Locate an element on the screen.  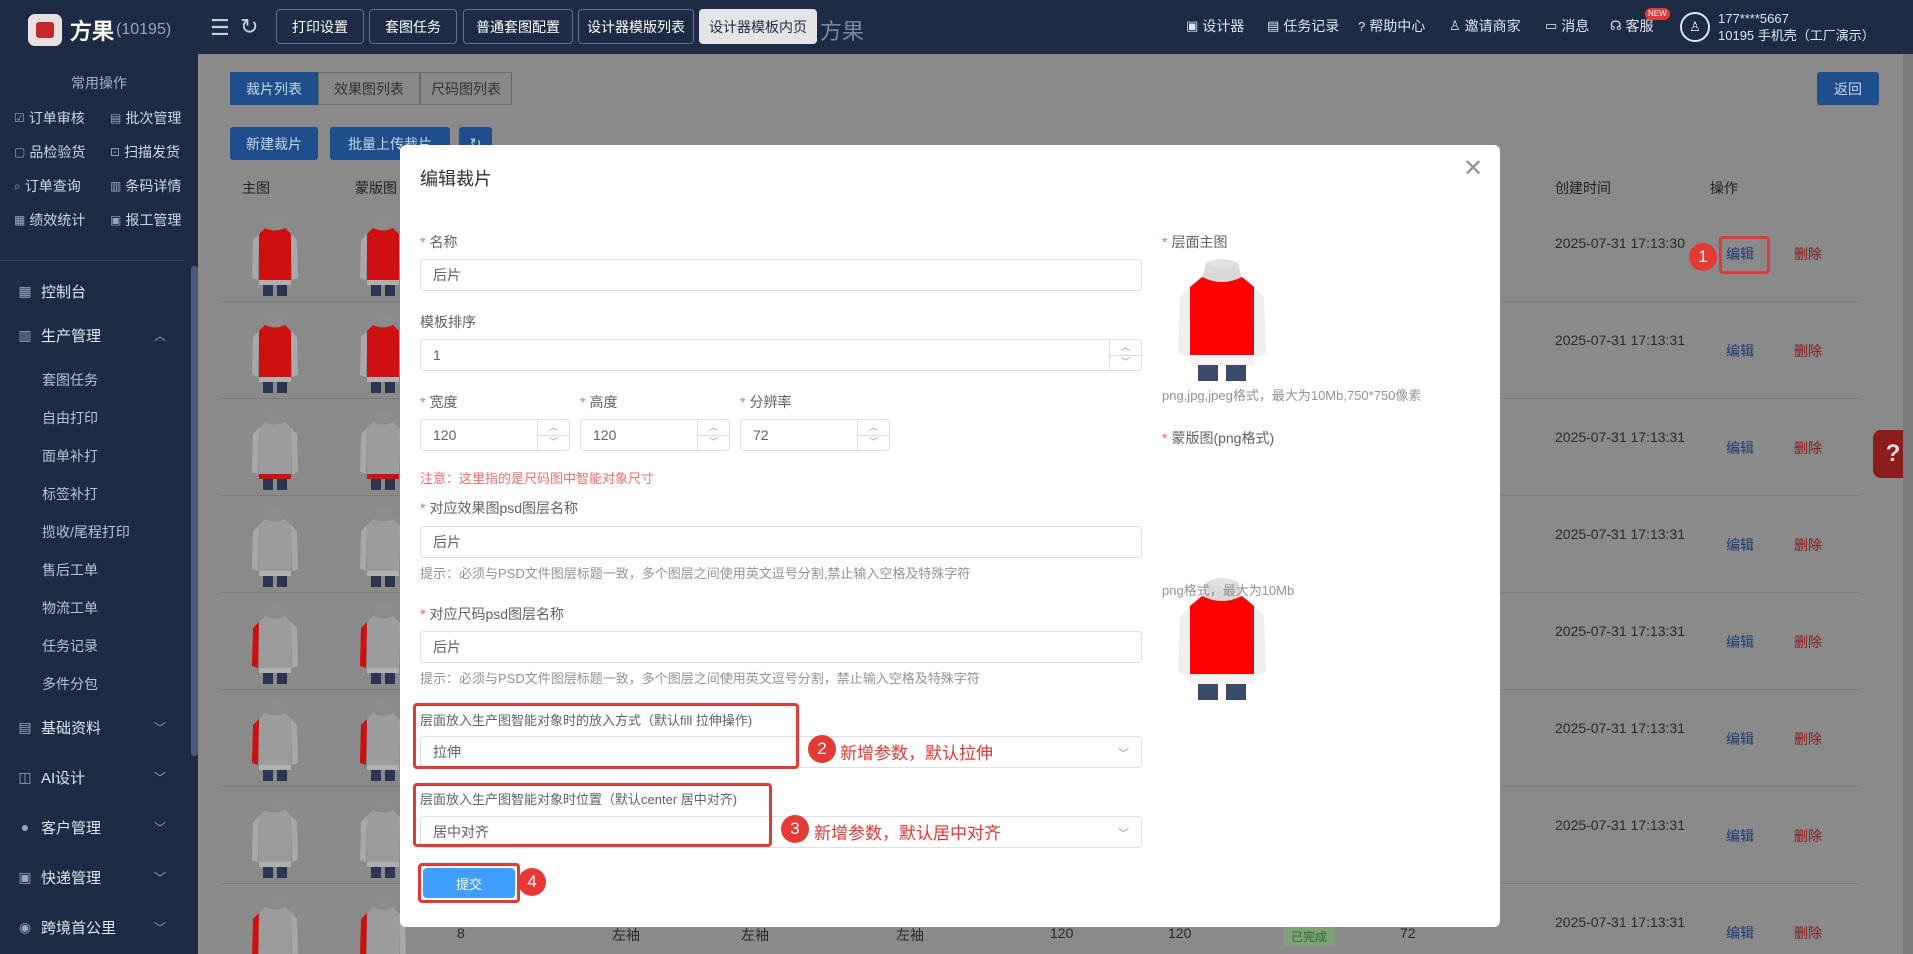
submenu-multi-package: 多件分包 is located at coordinates (70, 684).